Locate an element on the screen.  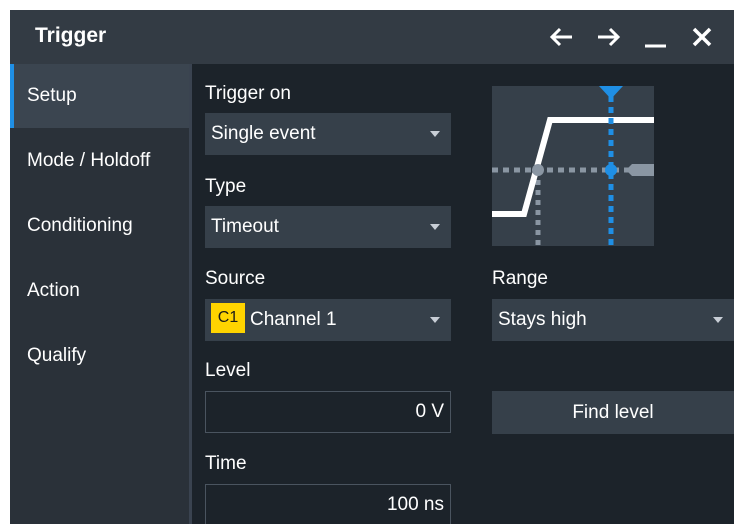
close-icon is located at coordinates (702, 37).